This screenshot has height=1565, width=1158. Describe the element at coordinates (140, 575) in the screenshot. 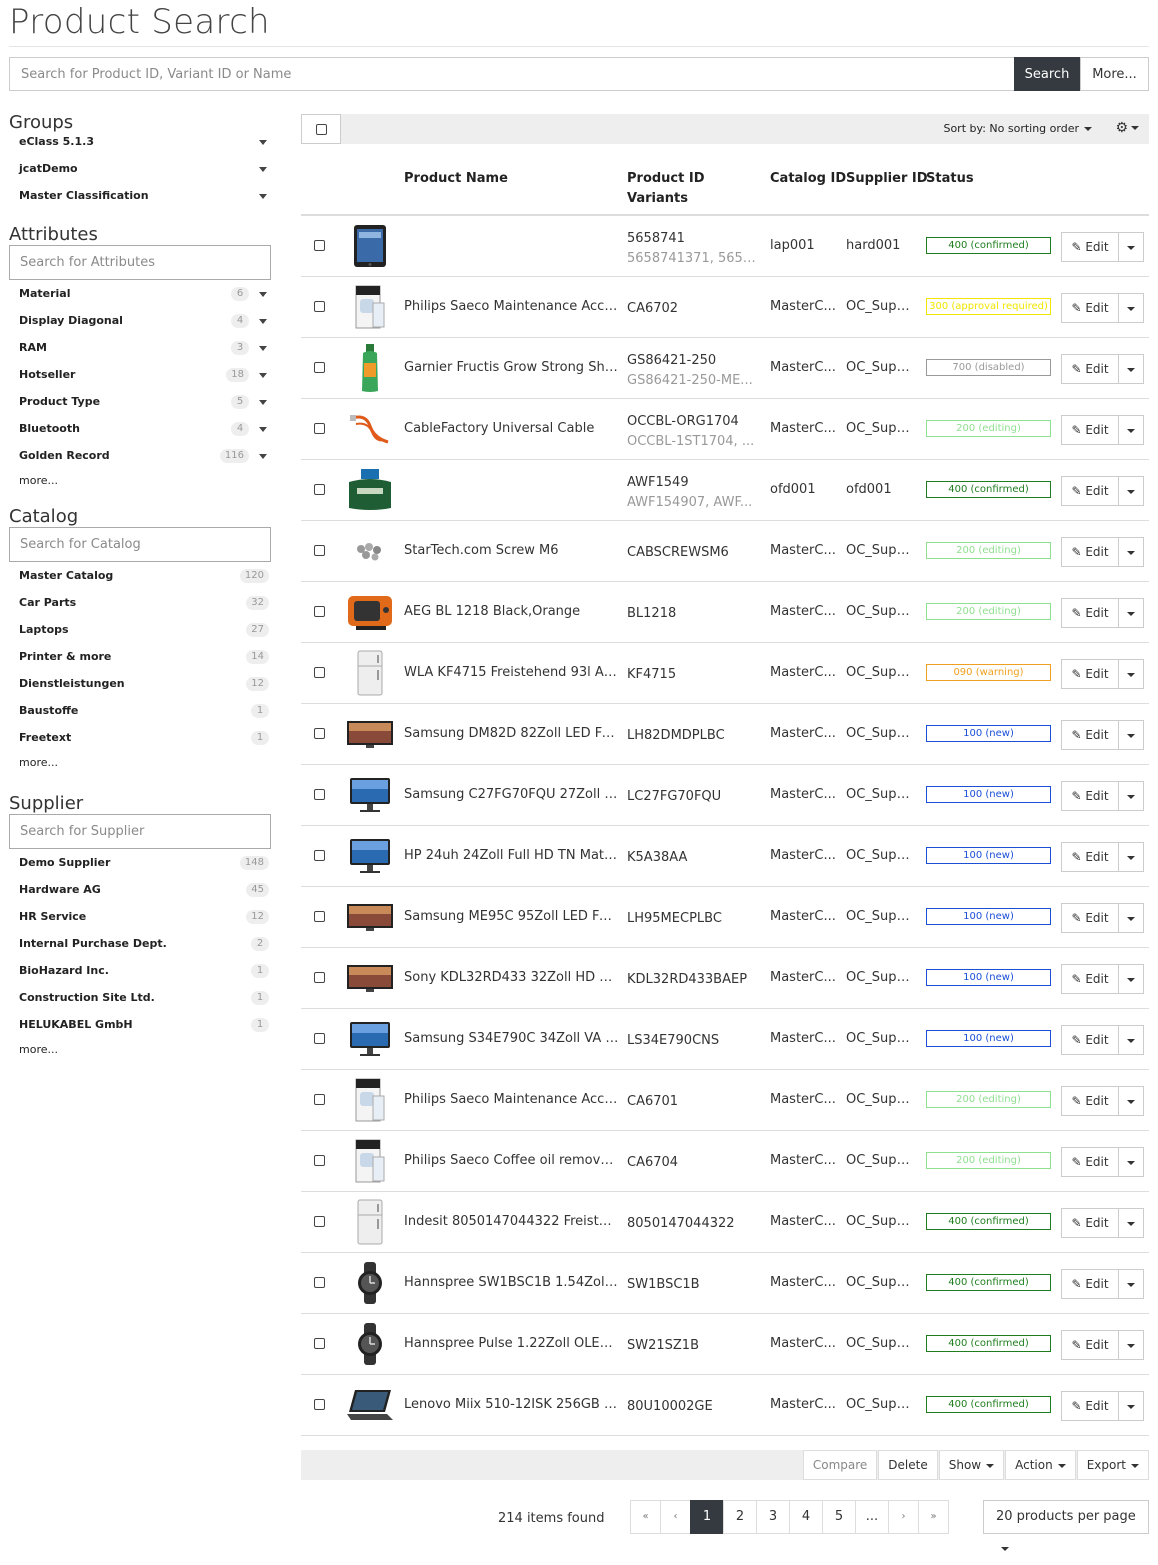

I see `catalog-facet-item: Master Catalog 120` at that location.